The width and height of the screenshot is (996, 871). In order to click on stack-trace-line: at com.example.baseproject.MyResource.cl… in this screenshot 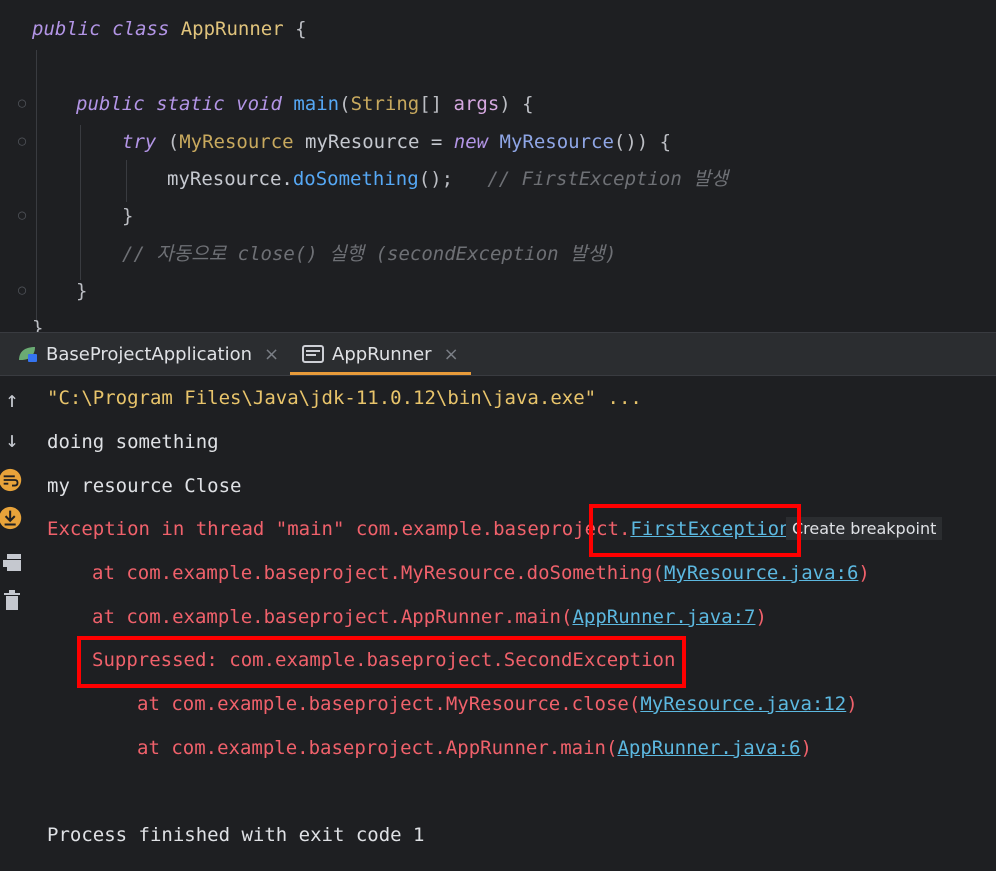, I will do `click(497, 704)`.